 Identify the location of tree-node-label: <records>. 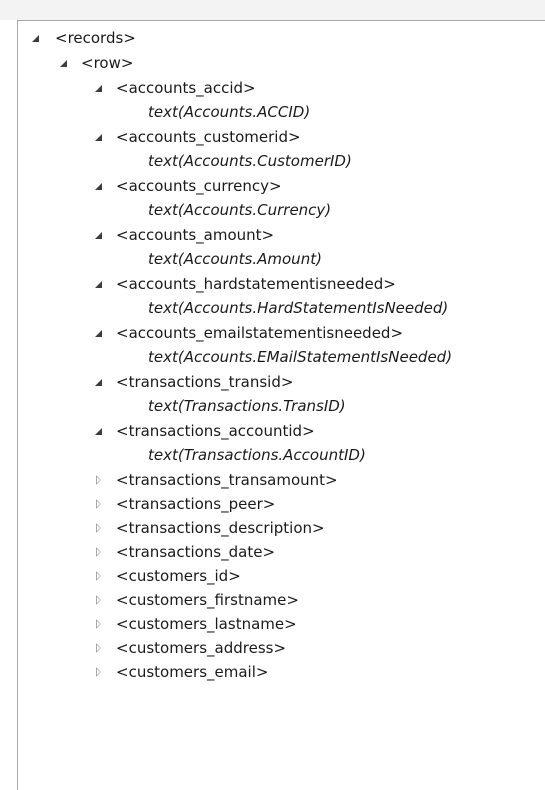
(95, 38).